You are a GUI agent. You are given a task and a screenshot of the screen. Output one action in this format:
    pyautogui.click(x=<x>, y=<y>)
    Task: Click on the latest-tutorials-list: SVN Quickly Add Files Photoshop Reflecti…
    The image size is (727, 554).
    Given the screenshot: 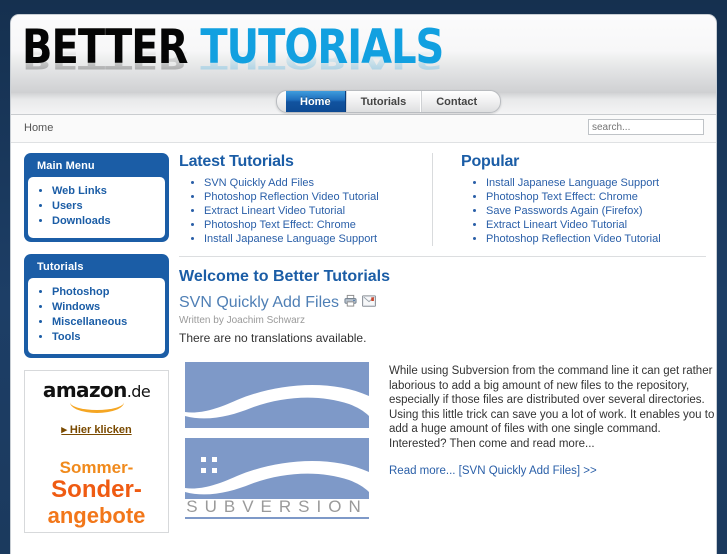 What is the action you would take?
    pyautogui.click(x=302, y=211)
    